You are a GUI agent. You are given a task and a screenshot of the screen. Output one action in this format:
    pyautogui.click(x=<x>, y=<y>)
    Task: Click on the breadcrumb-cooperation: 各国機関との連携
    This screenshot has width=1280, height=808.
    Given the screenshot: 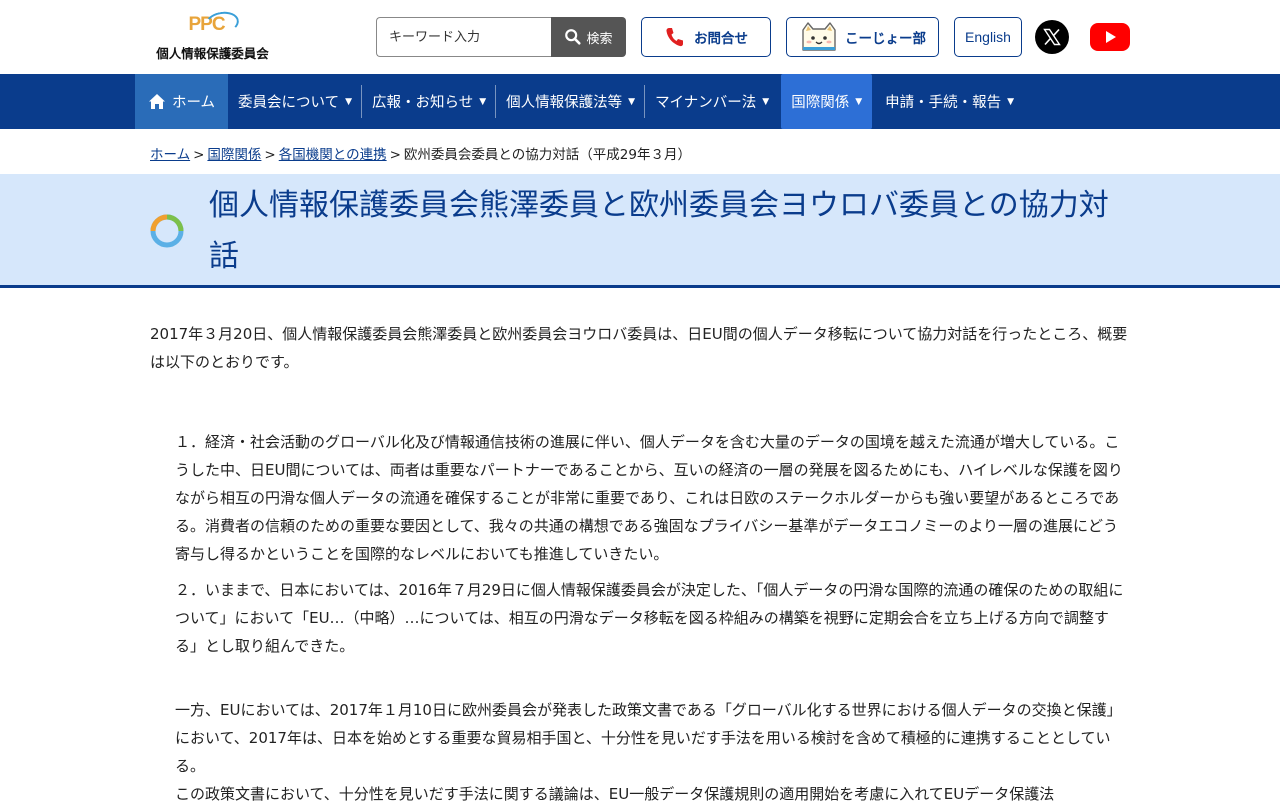 What is the action you would take?
    pyautogui.click(x=333, y=155)
    